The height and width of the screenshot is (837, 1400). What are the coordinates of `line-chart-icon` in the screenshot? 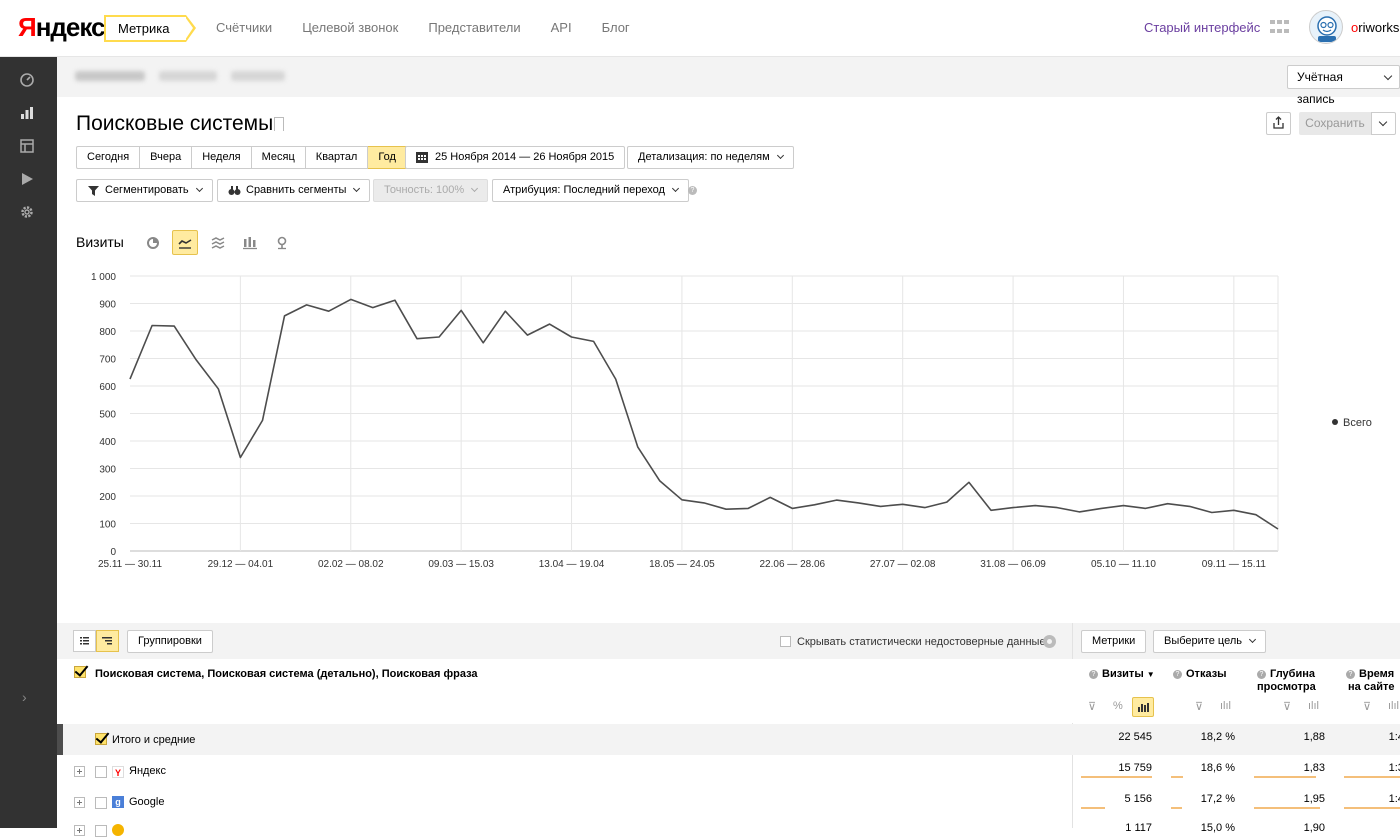 It's located at (185, 242).